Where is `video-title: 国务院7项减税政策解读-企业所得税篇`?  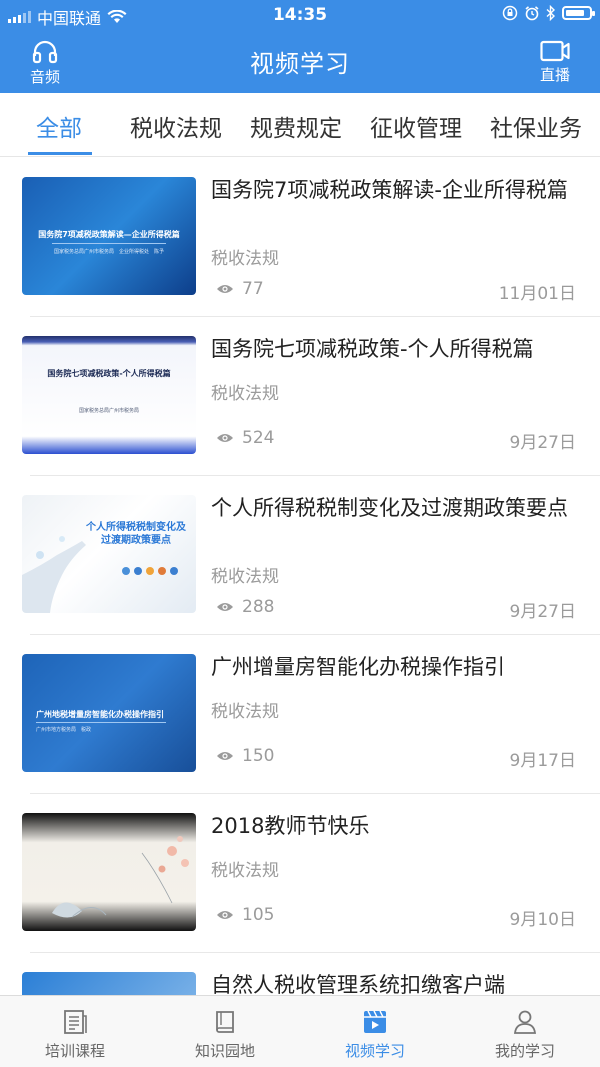 video-title: 国务院7项减税政策解读-企业所得税篇 is located at coordinates (389, 190).